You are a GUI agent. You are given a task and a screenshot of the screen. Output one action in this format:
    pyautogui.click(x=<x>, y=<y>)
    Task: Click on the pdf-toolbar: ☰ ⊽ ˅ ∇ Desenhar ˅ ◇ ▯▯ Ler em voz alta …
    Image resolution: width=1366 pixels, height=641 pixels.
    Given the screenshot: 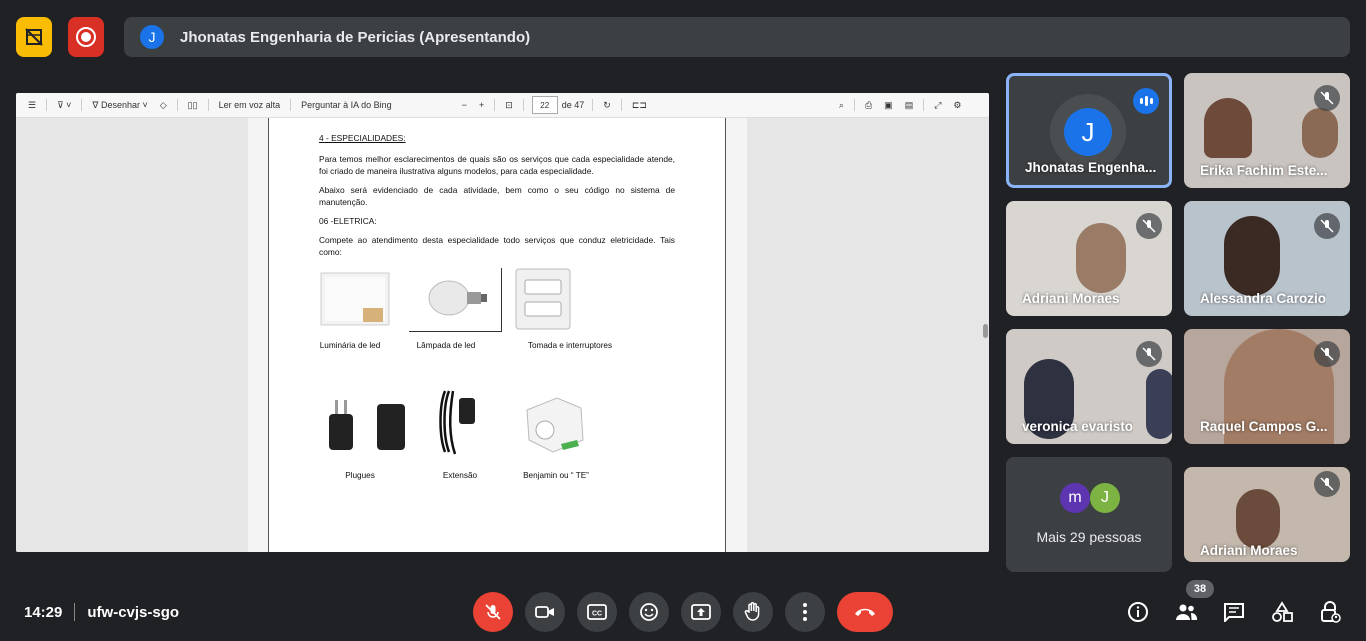 What is the action you would take?
    pyautogui.click(x=502, y=105)
    